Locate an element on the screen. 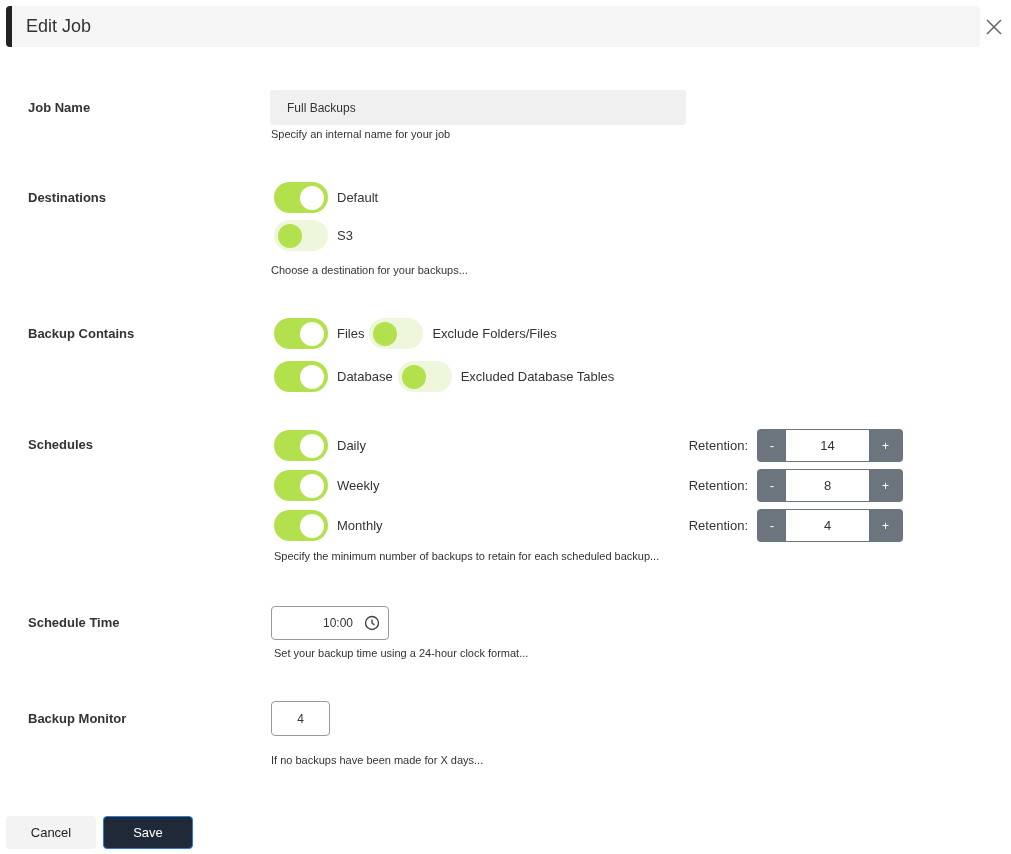  job-name-input: Full Backups is located at coordinates (478, 107).